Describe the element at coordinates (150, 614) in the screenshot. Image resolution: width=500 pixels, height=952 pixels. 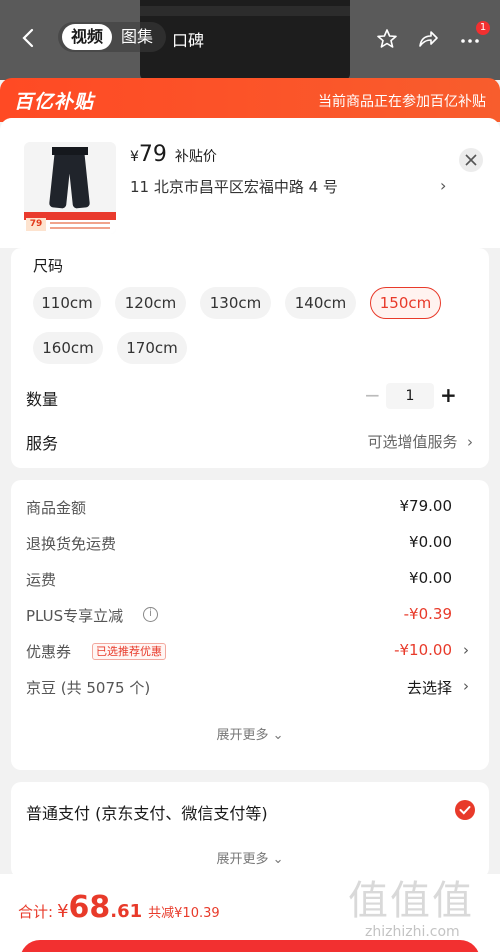
I see `info-icon: i` at that location.